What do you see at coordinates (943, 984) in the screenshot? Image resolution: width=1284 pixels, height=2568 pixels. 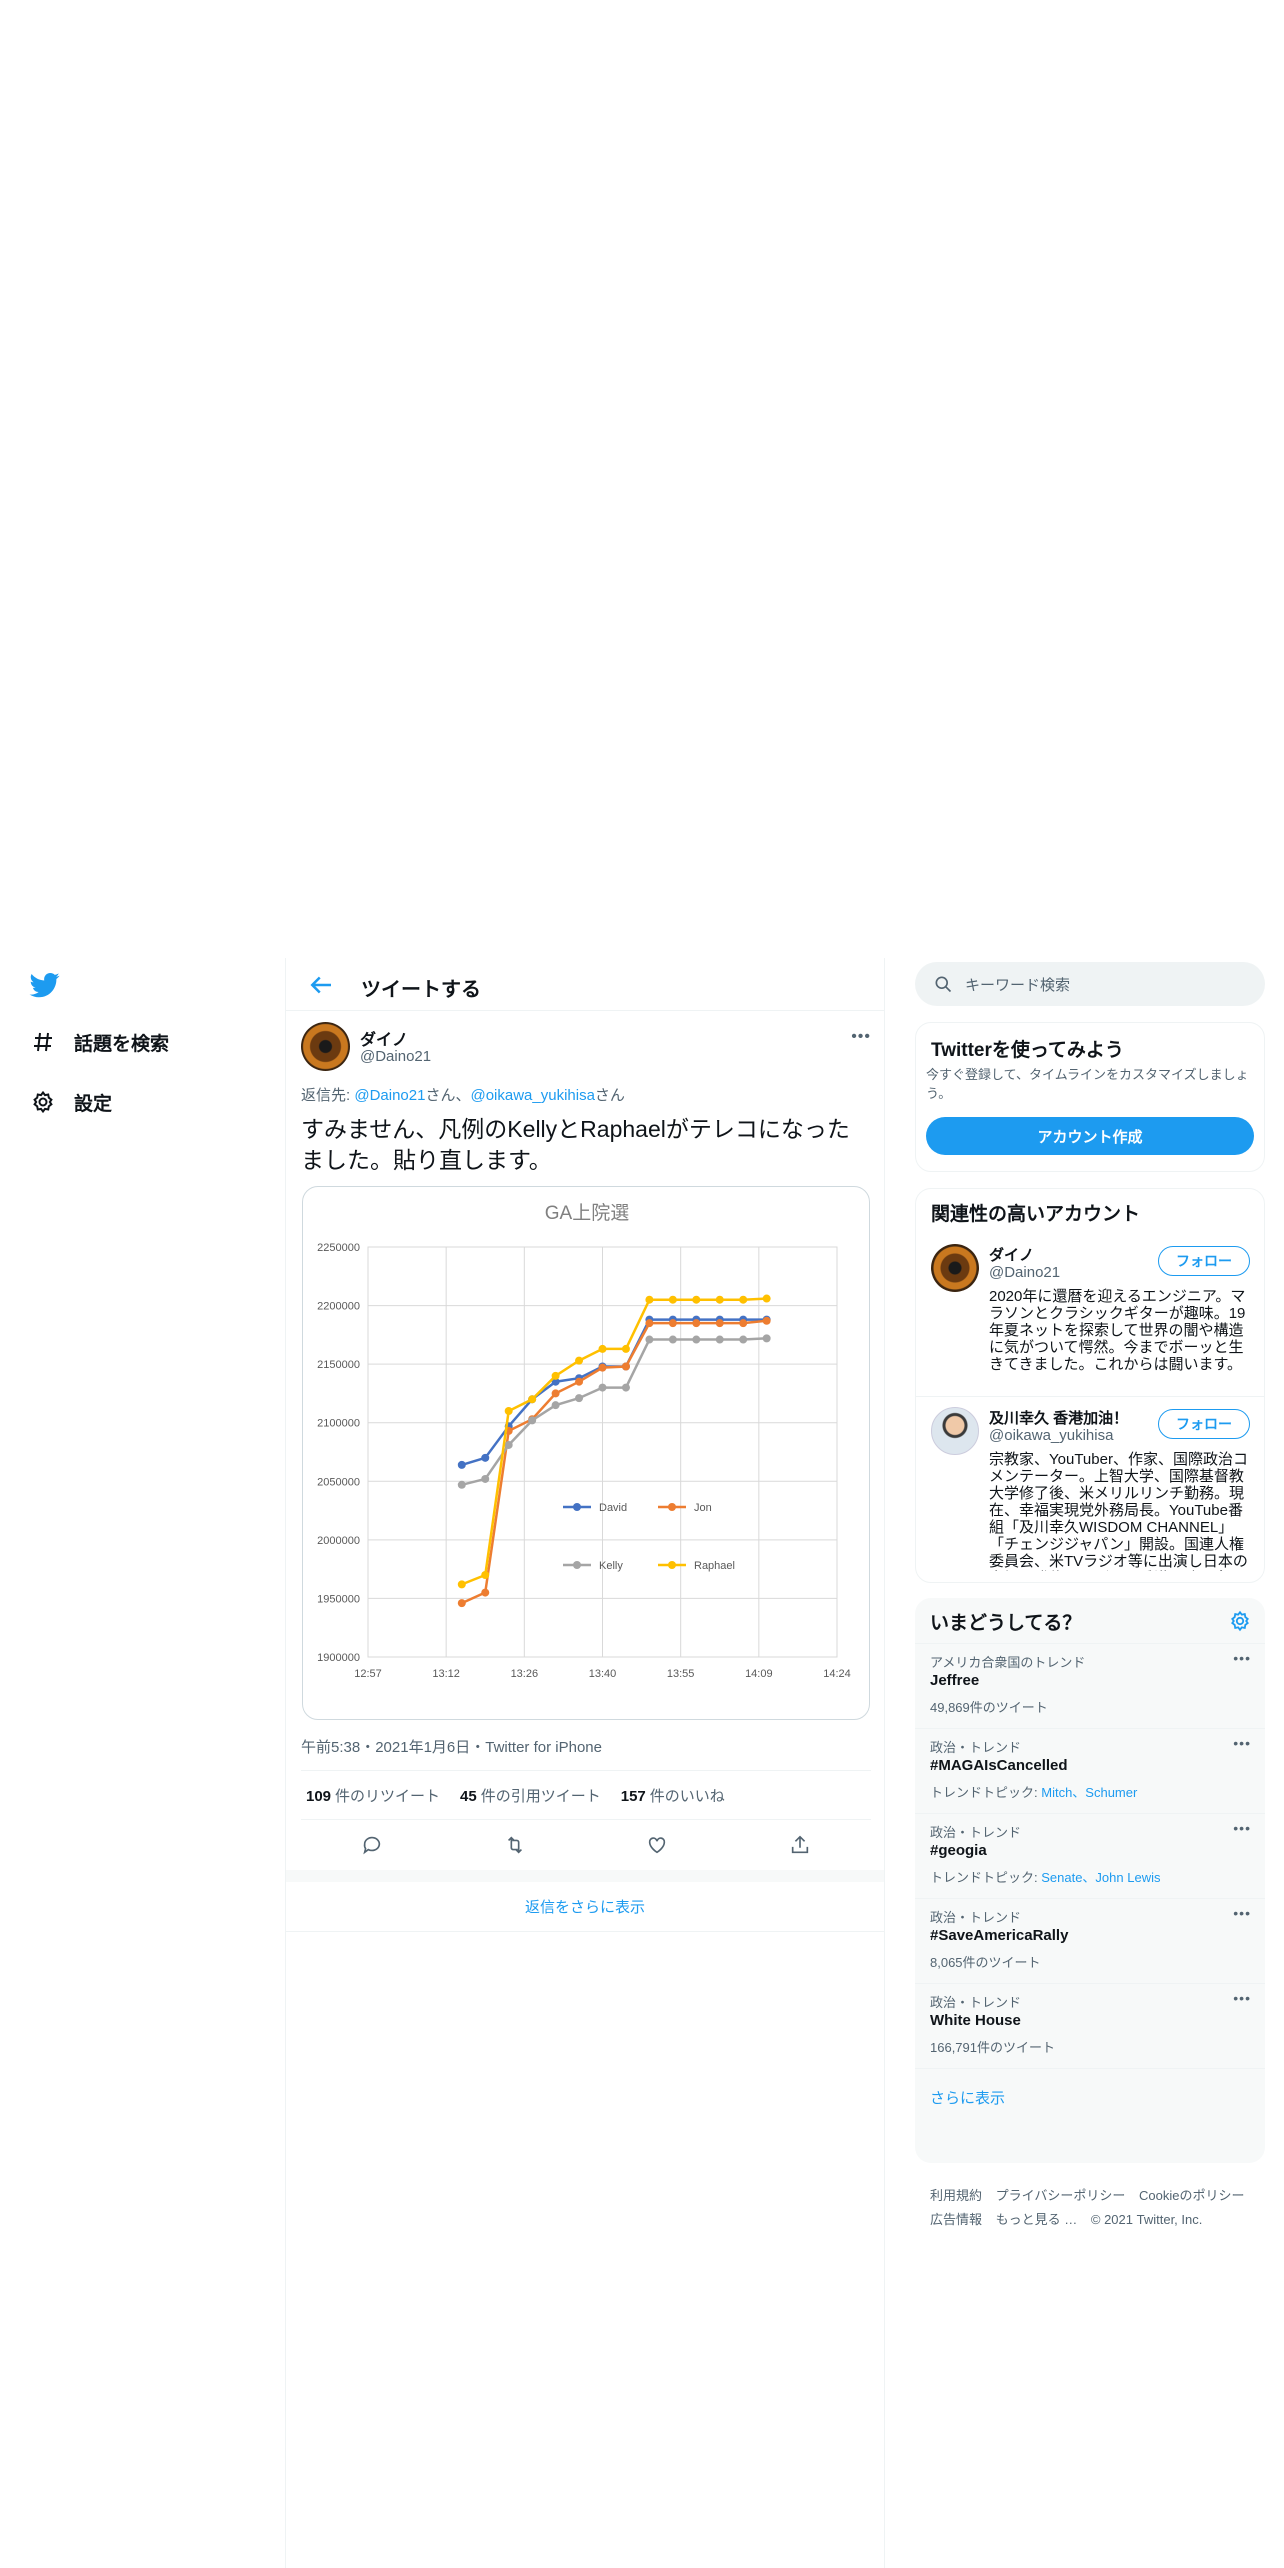 I see `search-icon` at bounding box center [943, 984].